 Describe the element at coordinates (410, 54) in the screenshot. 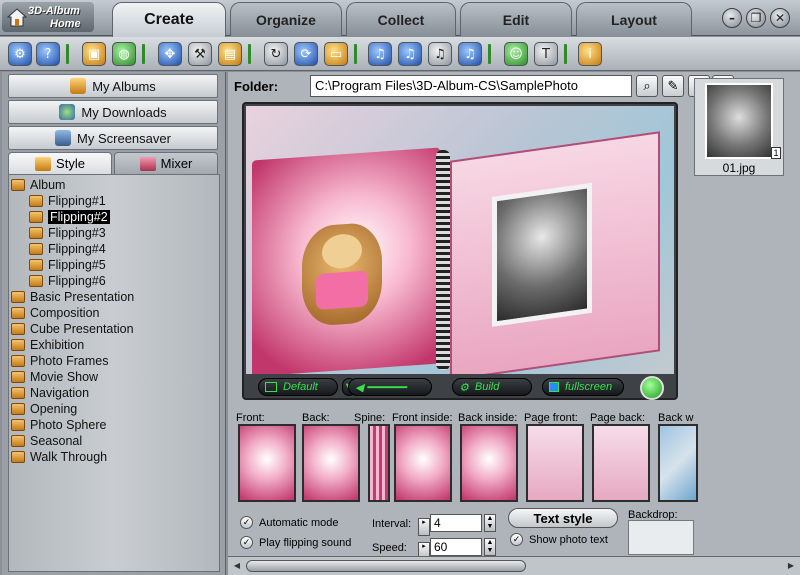

I see `music-edit-icon: ♫` at that location.